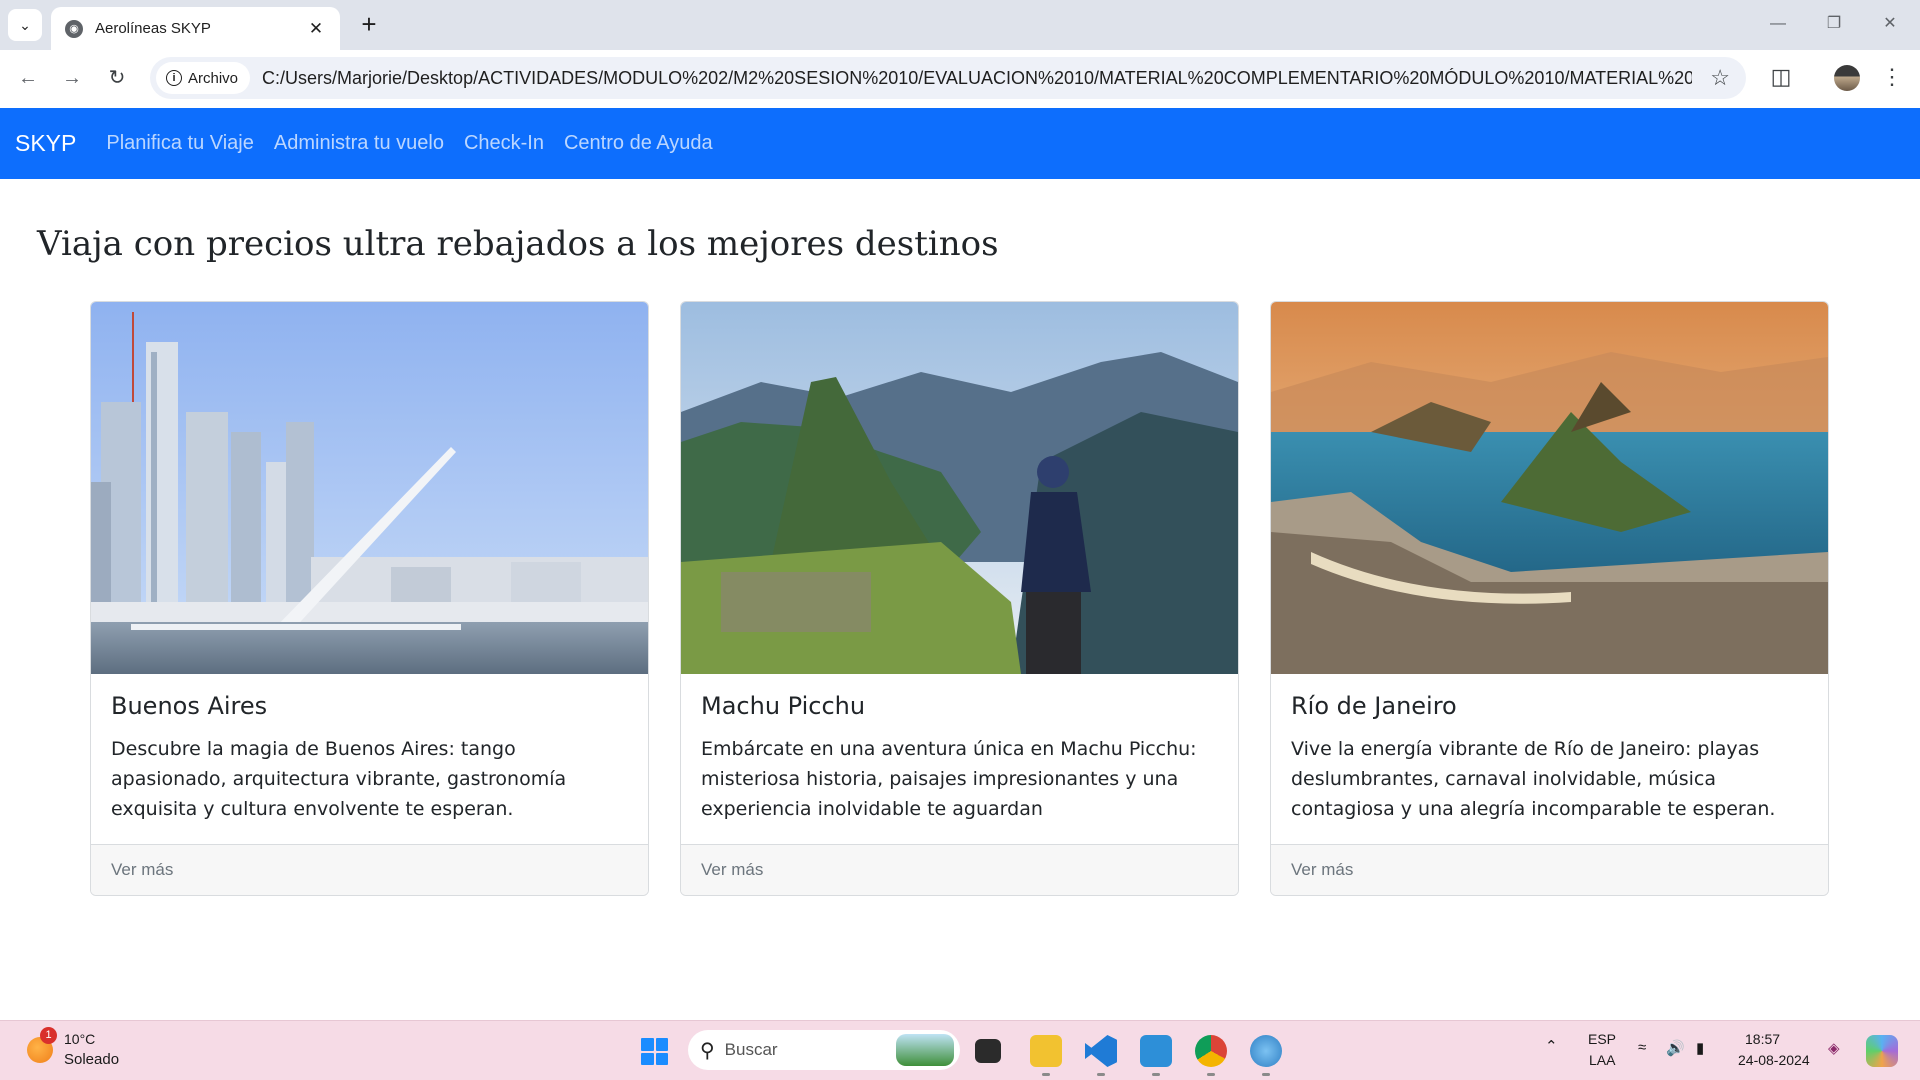 The width and height of the screenshot is (1920, 1080). I want to click on chrome-icon, so click(1211, 1051).